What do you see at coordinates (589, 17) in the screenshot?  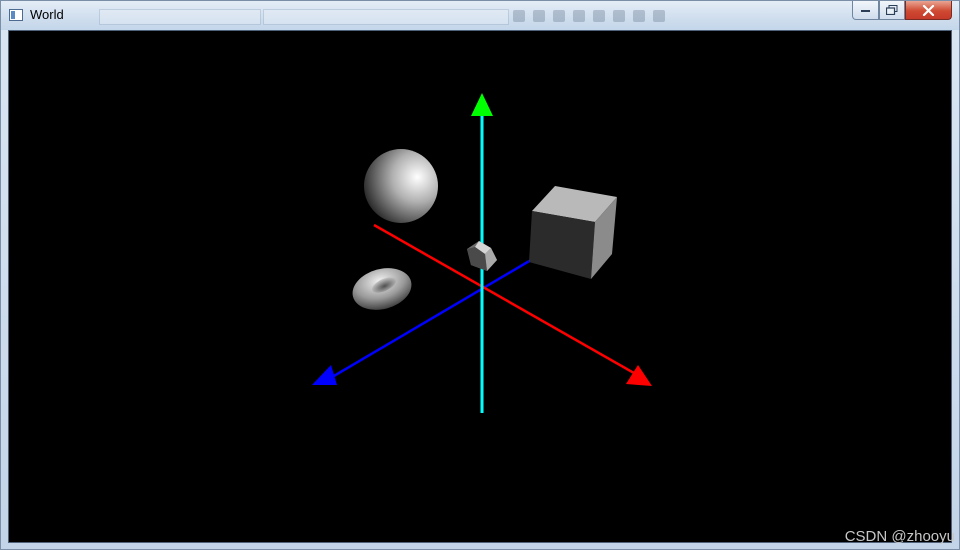 I see `background-toolbar-icons` at bounding box center [589, 17].